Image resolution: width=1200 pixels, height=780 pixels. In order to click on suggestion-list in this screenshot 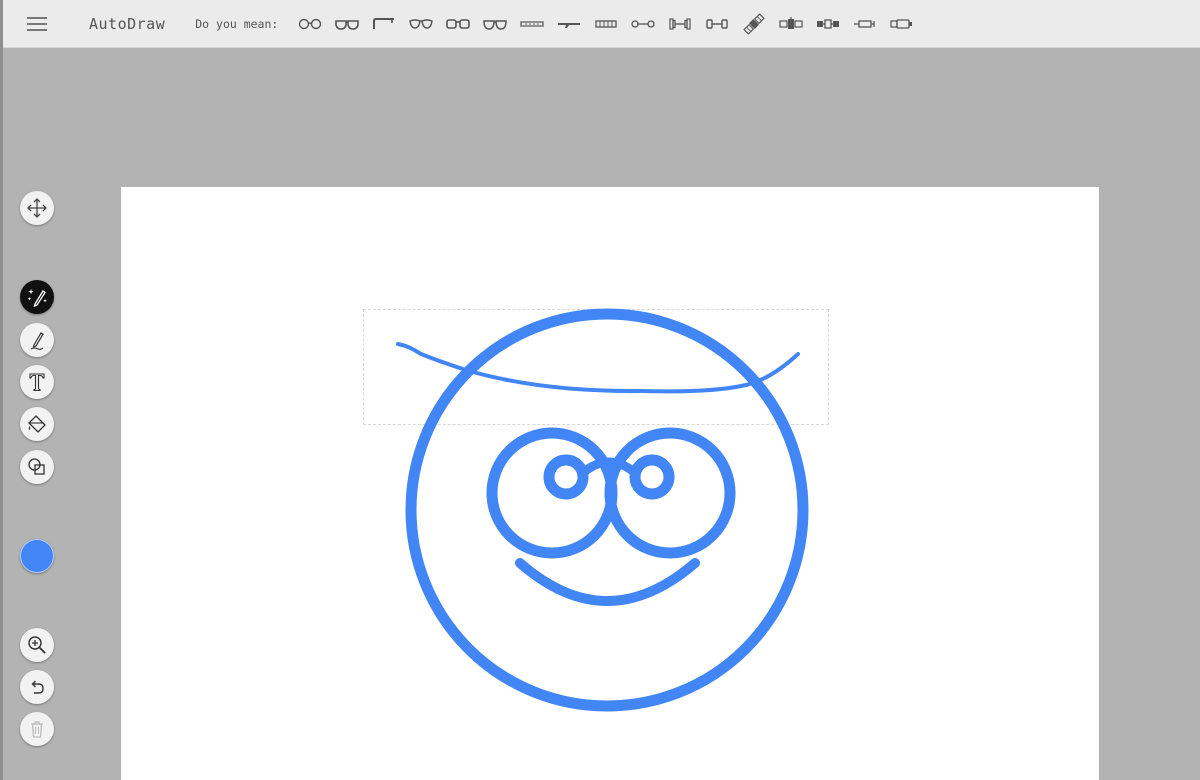, I will do `click(606, 24)`.